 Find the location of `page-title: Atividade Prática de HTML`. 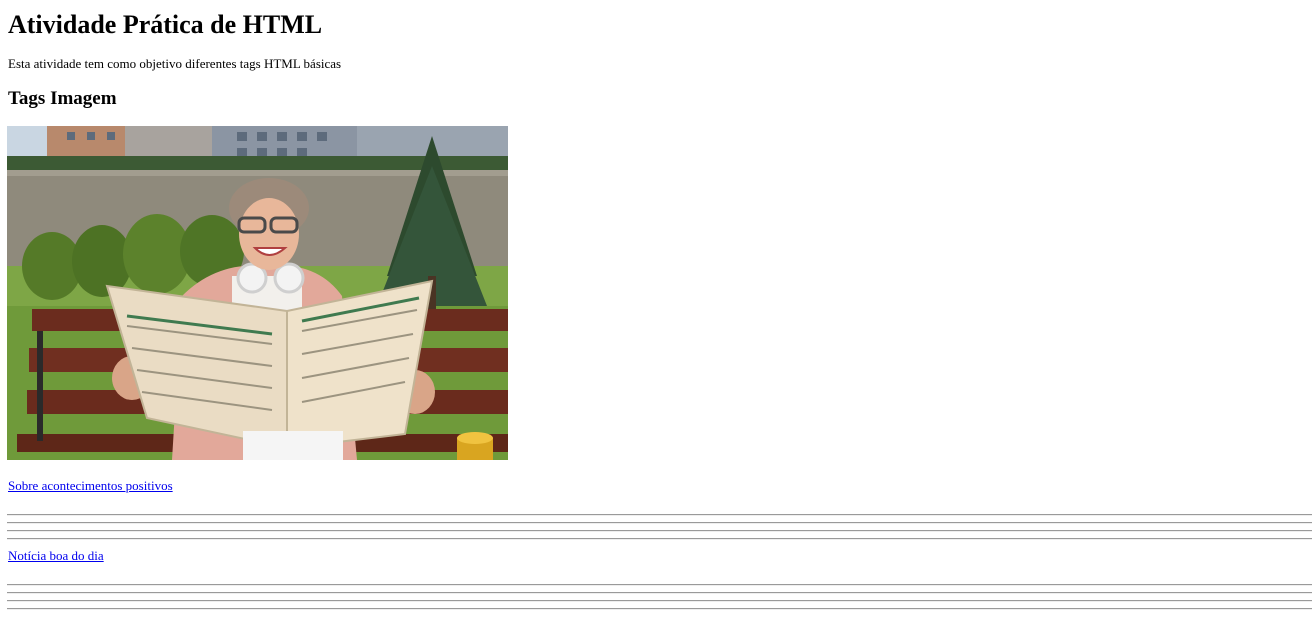

page-title: Atividade Prática de HTML is located at coordinates (165, 24).